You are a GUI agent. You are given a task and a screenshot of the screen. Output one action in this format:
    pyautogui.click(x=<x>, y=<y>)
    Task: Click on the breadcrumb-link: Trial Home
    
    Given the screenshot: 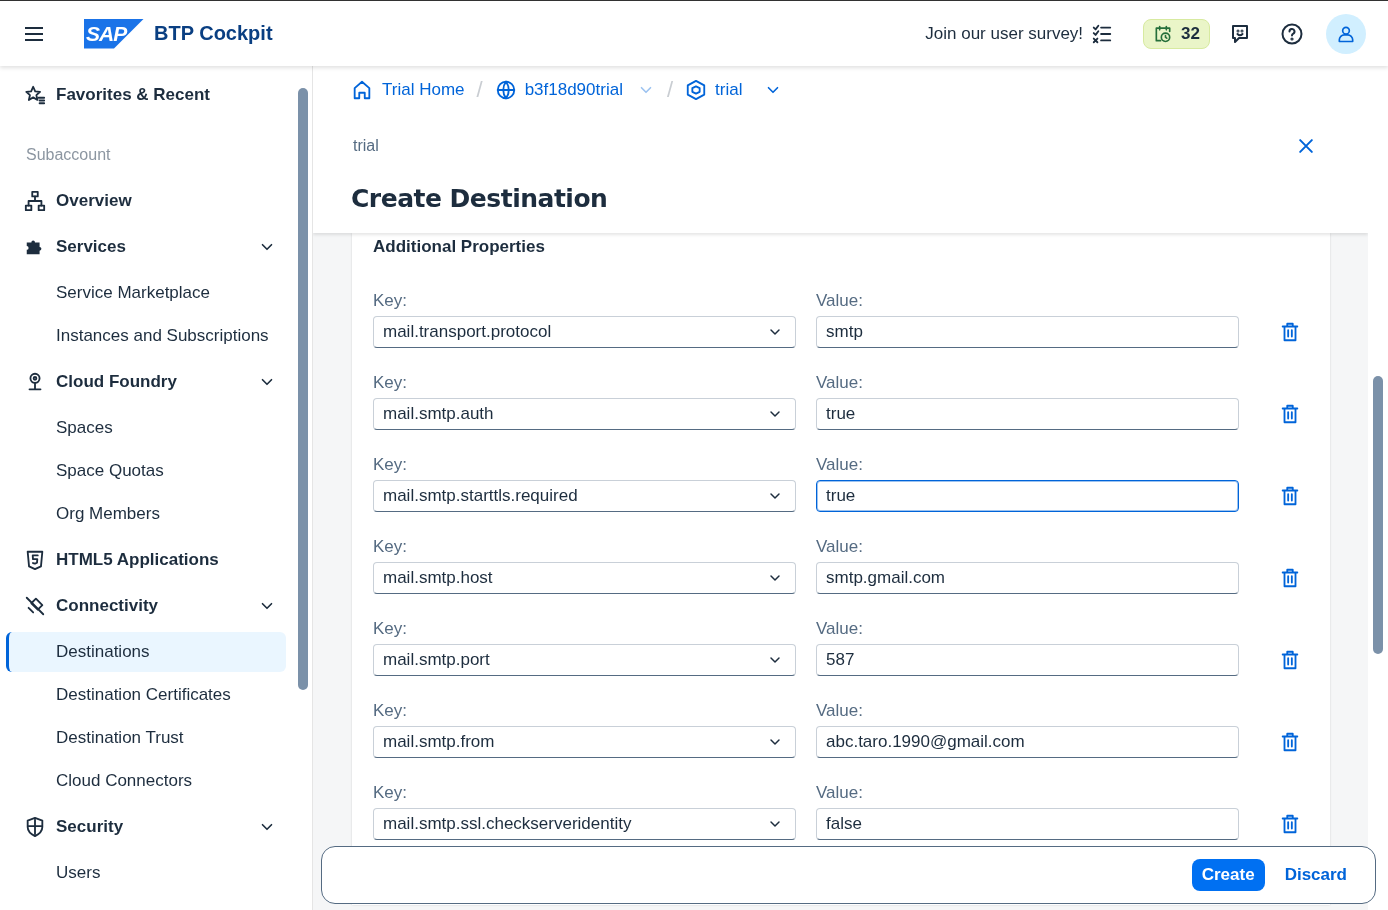 What is the action you would take?
    pyautogui.click(x=408, y=90)
    